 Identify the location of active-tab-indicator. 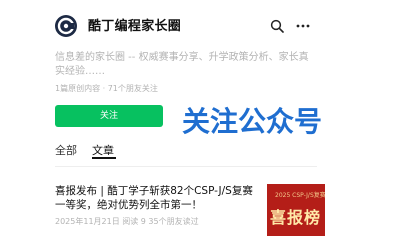
(104, 158).